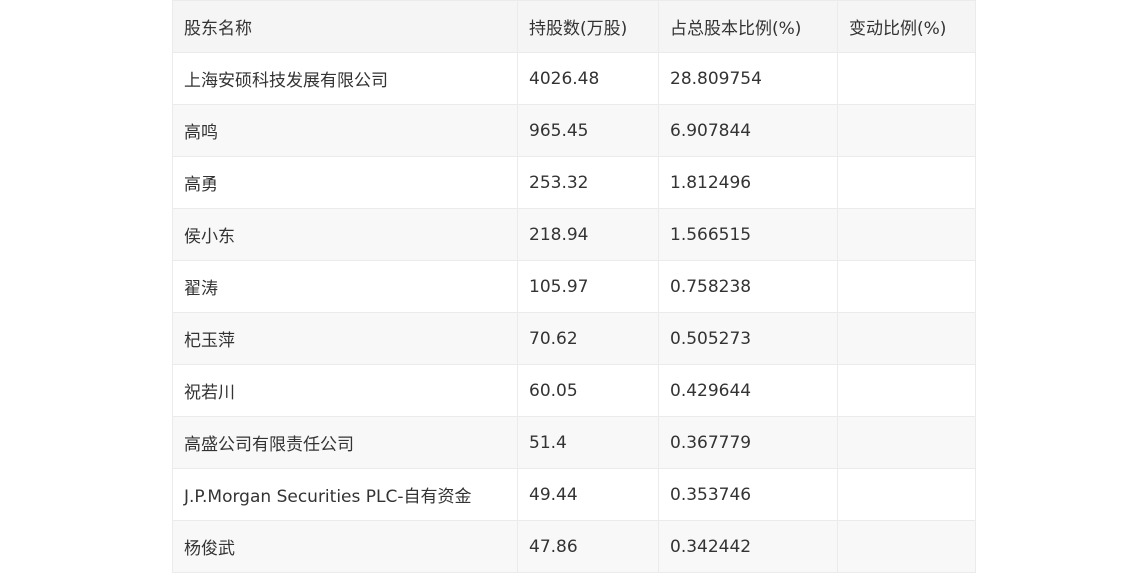  What do you see at coordinates (748, 442) in the screenshot?
I see `cell-share-ratio: 0.367779` at bounding box center [748, 442].